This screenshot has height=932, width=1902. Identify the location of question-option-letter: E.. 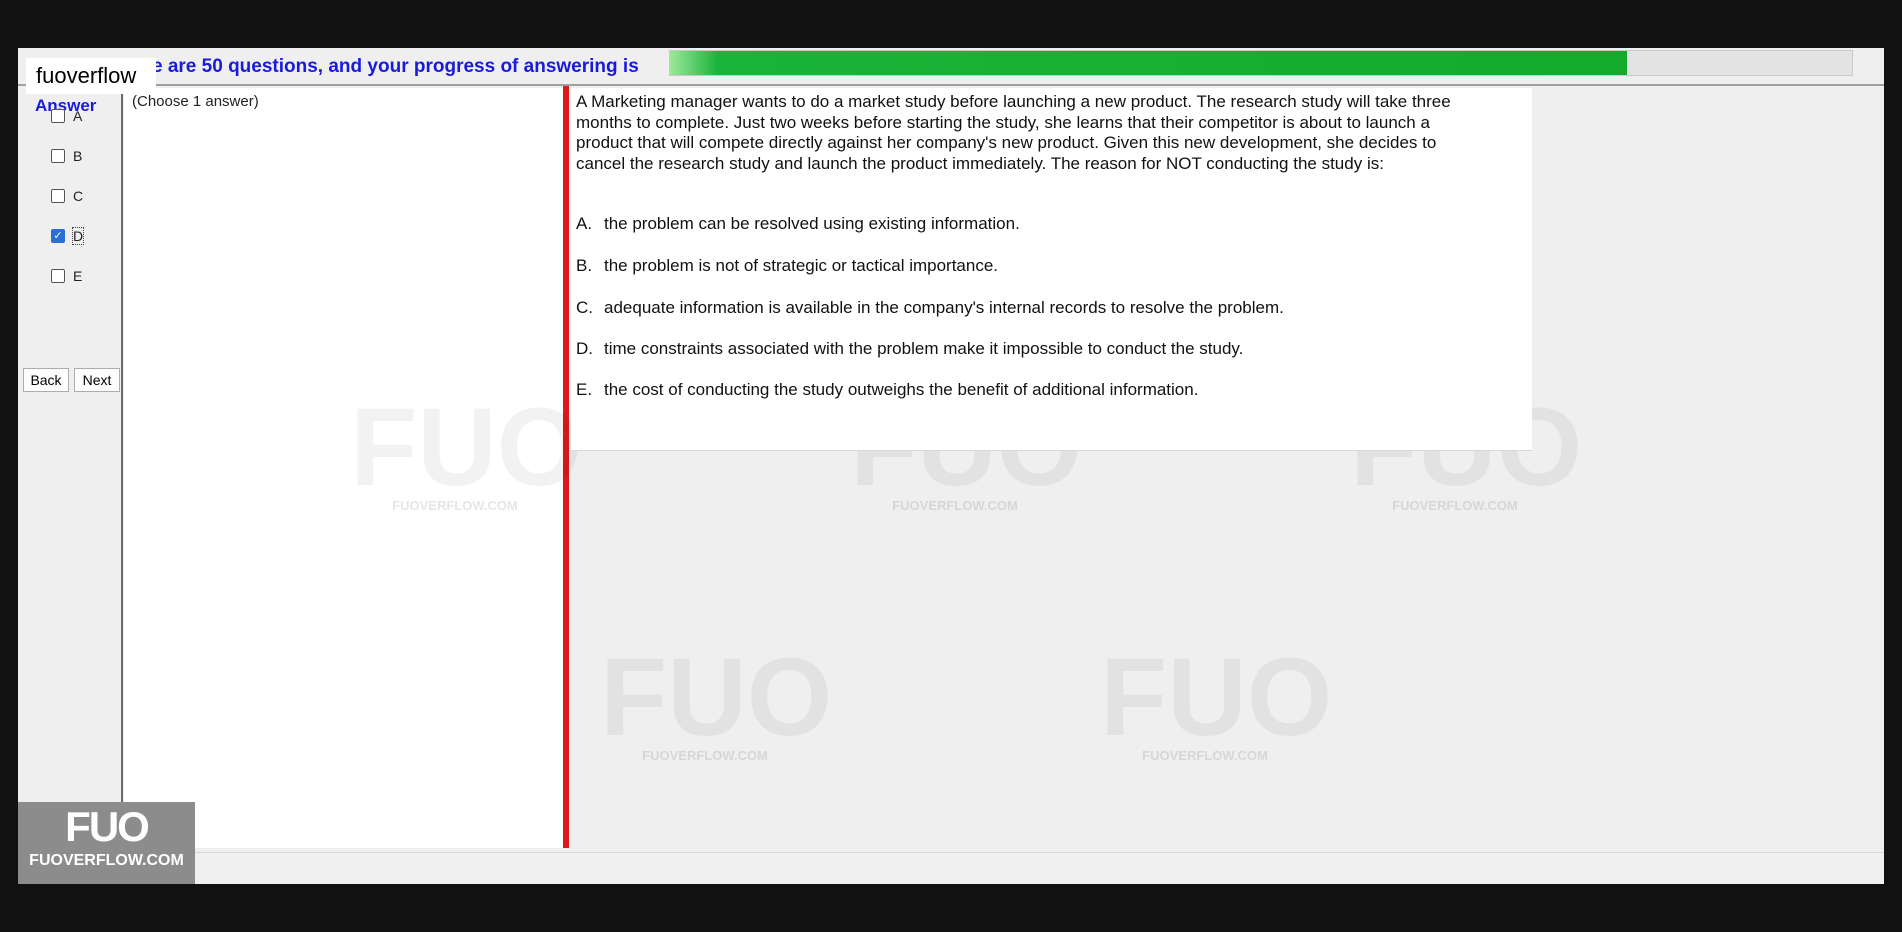
(584, 389).